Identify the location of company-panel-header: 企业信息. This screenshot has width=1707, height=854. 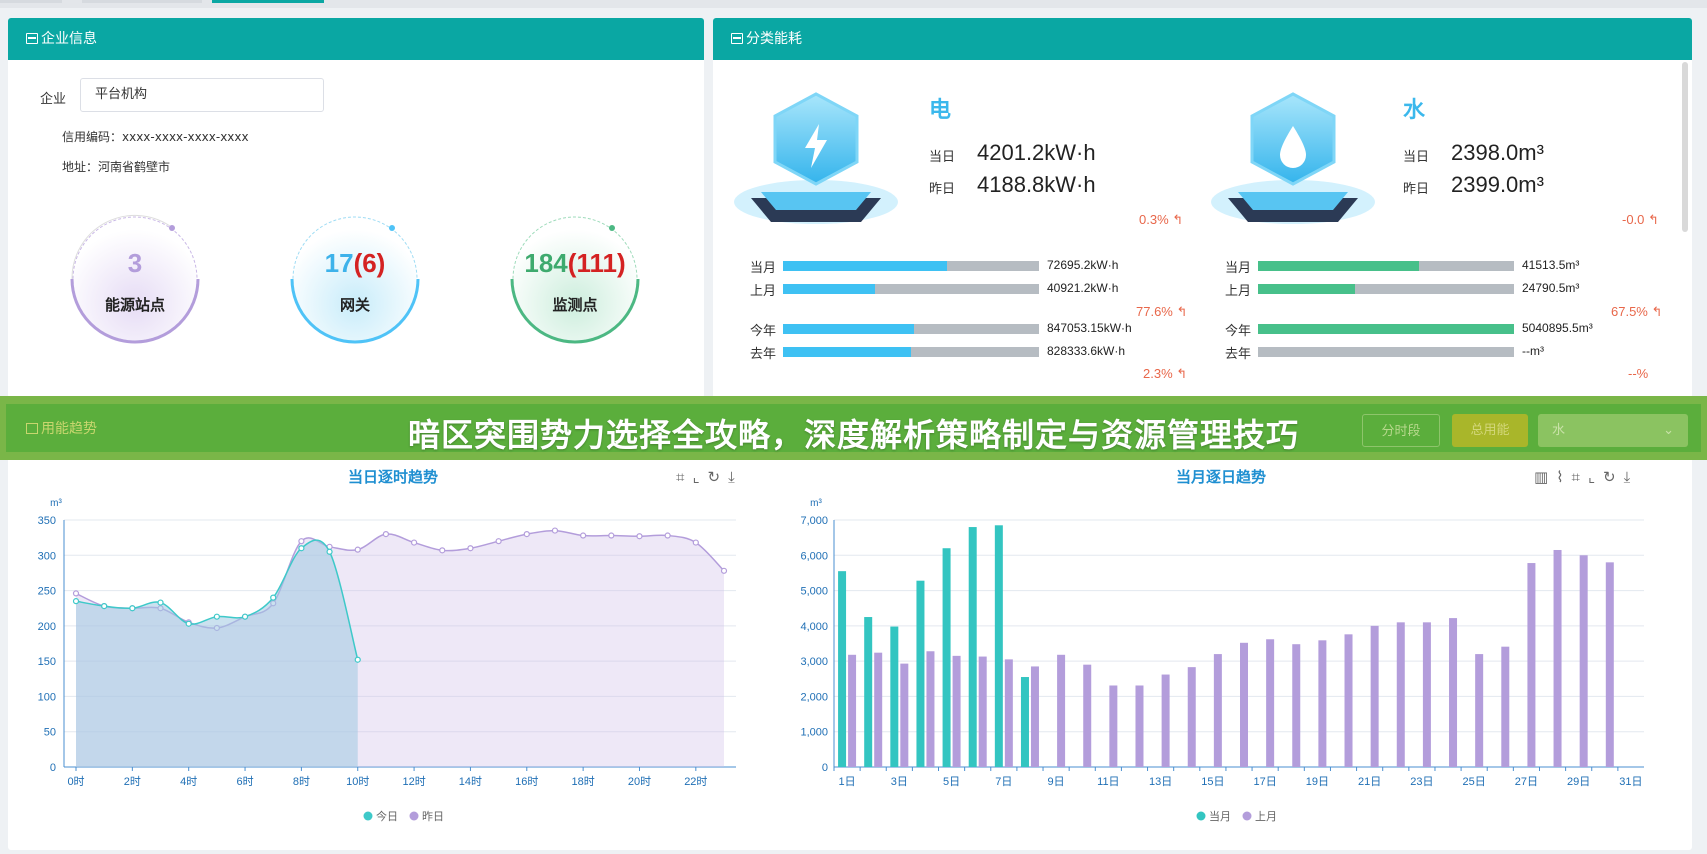
(356, 39).